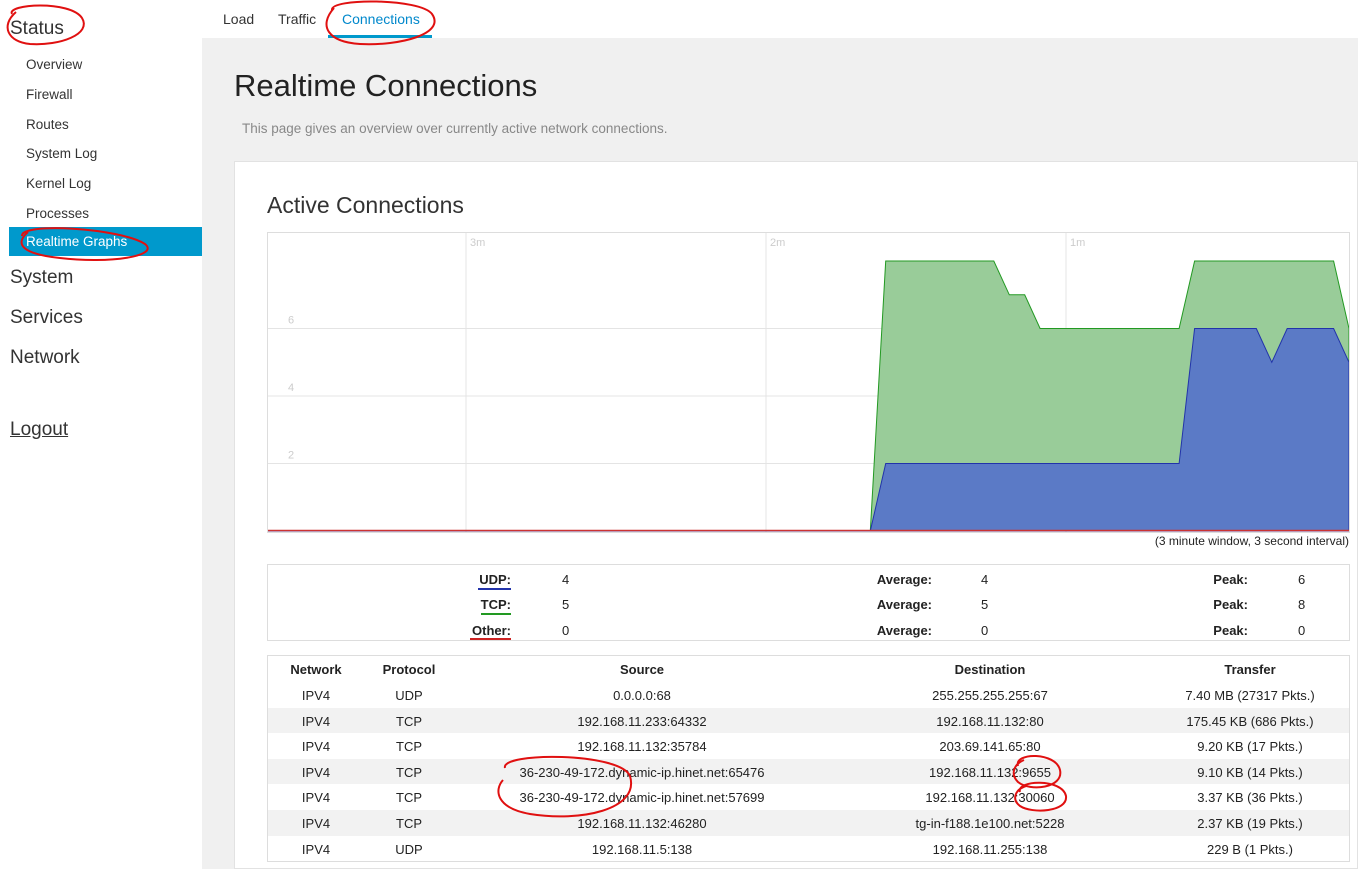 The image size is (1358, 869). Describe the element at coordinates (990, 823) in the screenshot. I see `cell-destination: tg-in-f188.1e100.net:5228` at that location.